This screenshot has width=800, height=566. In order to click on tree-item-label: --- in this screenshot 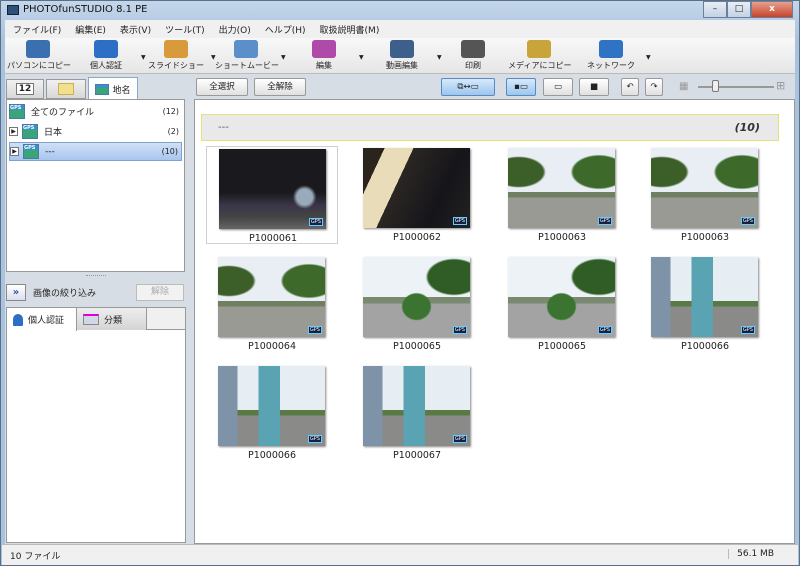, I will do `click(50, 151)`.